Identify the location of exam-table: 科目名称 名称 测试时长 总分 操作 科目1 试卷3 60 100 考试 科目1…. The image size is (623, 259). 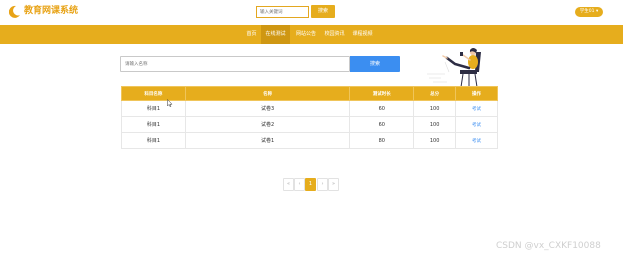
(309, 117).